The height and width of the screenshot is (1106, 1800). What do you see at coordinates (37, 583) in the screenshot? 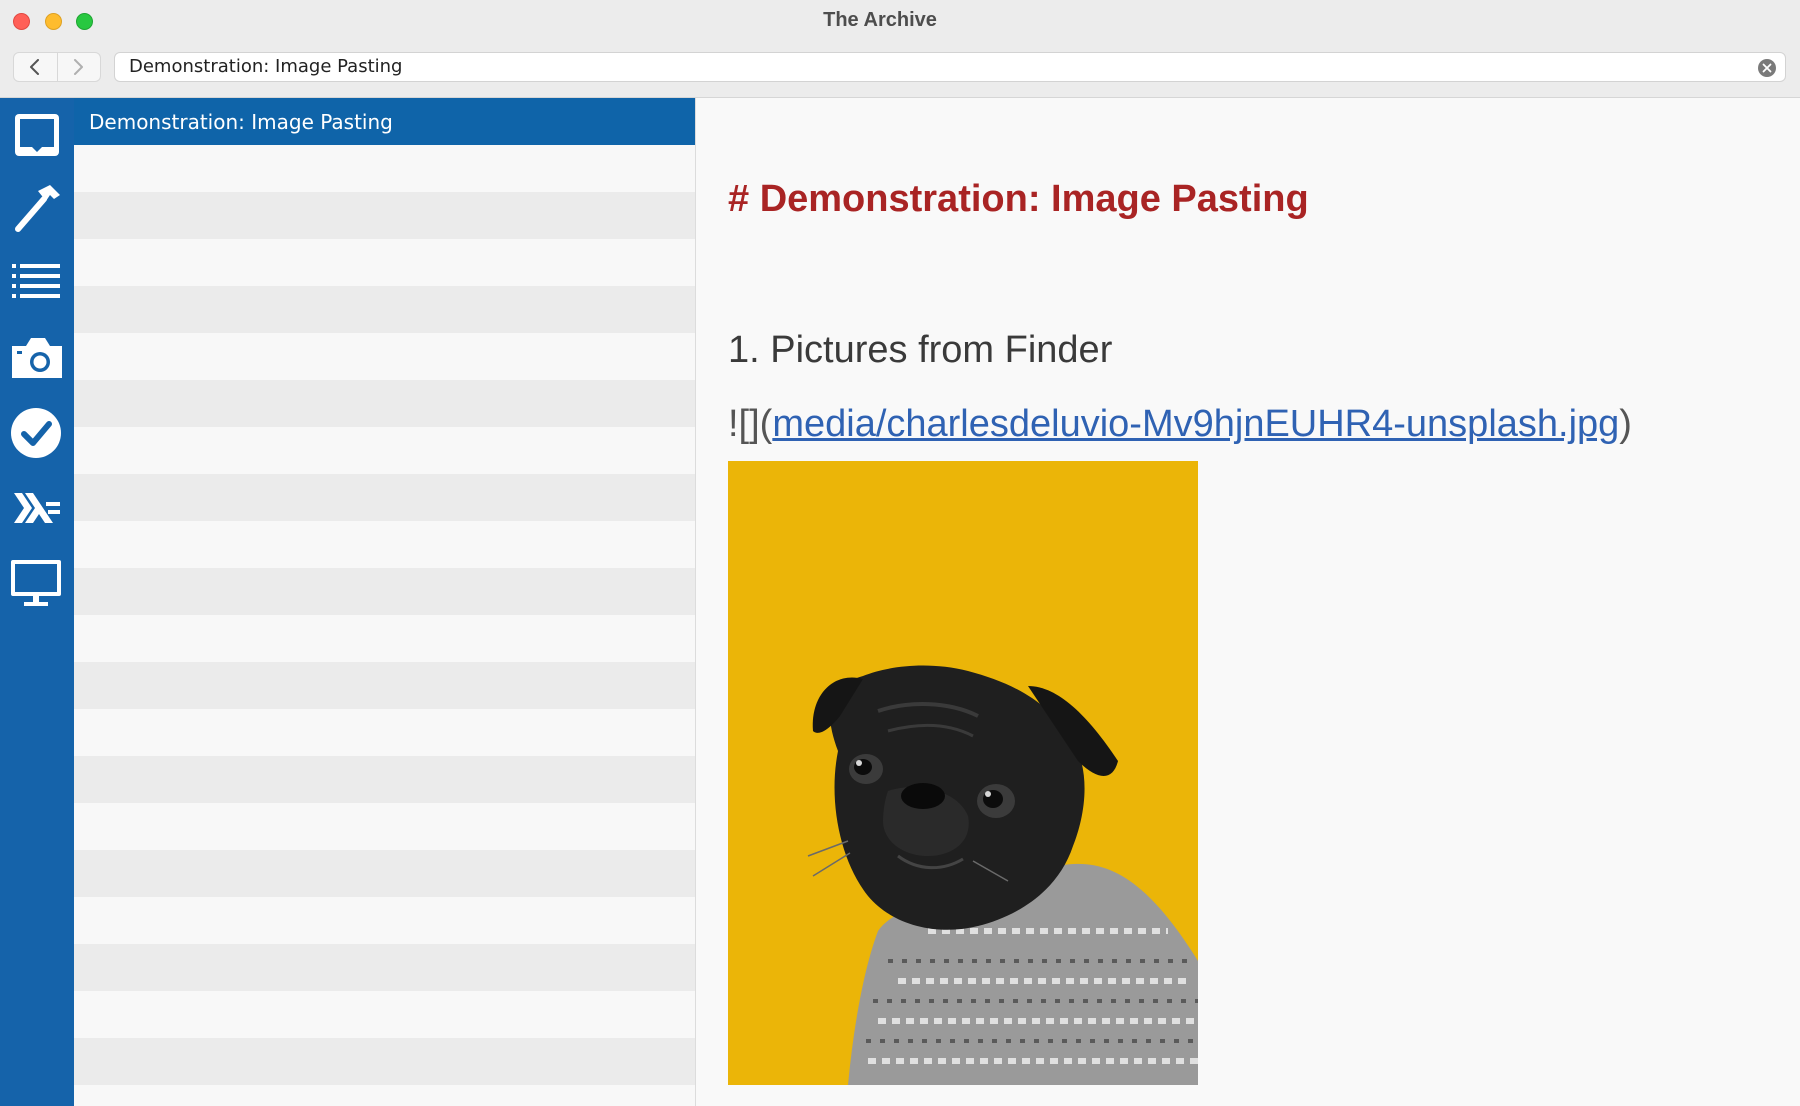
I see `monitor-icon` at bounding box center [37, 583].